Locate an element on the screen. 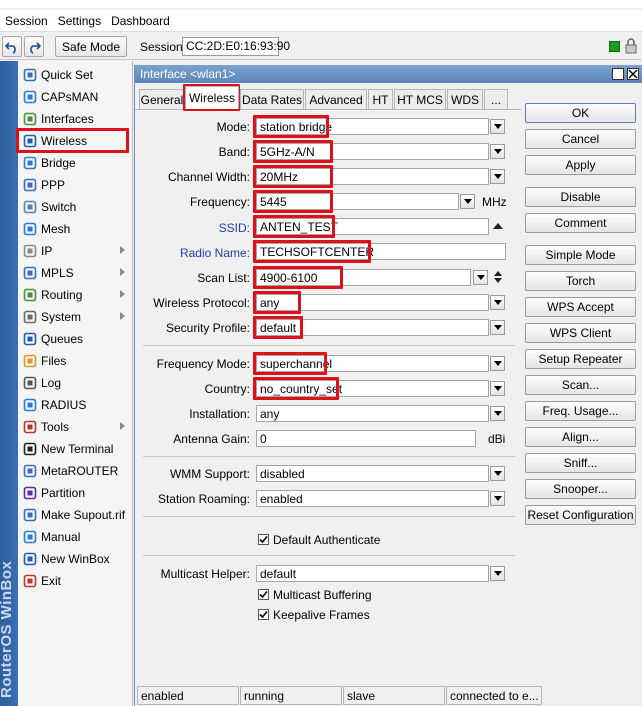  setup-repeater-button: Setup Repeater is located at coordinates (580, 359).